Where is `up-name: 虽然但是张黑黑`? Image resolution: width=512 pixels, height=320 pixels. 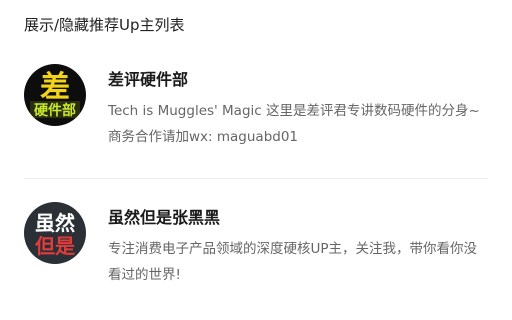
up-name: 虽然但是张黑黑 is located at coordinates (164, 216).